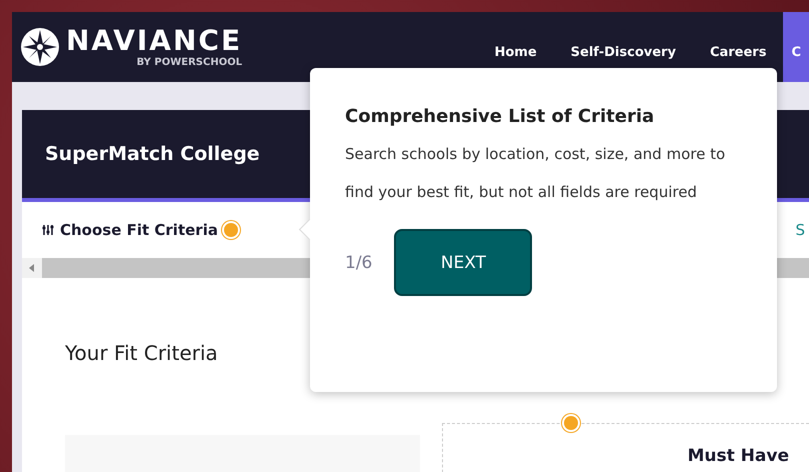 This screenshot has height=472, width=809. Describe the element at coordinates (802, 230) in the screenshot. I see `step-tab: S` at that location.